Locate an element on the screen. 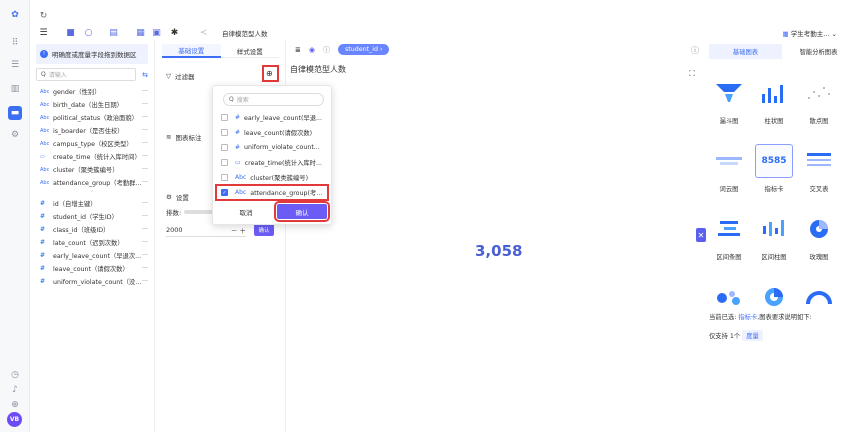 The width and height of the screenshot is (859, 432). chart-type-option: 散点图 is located at coordinates (819, 105).